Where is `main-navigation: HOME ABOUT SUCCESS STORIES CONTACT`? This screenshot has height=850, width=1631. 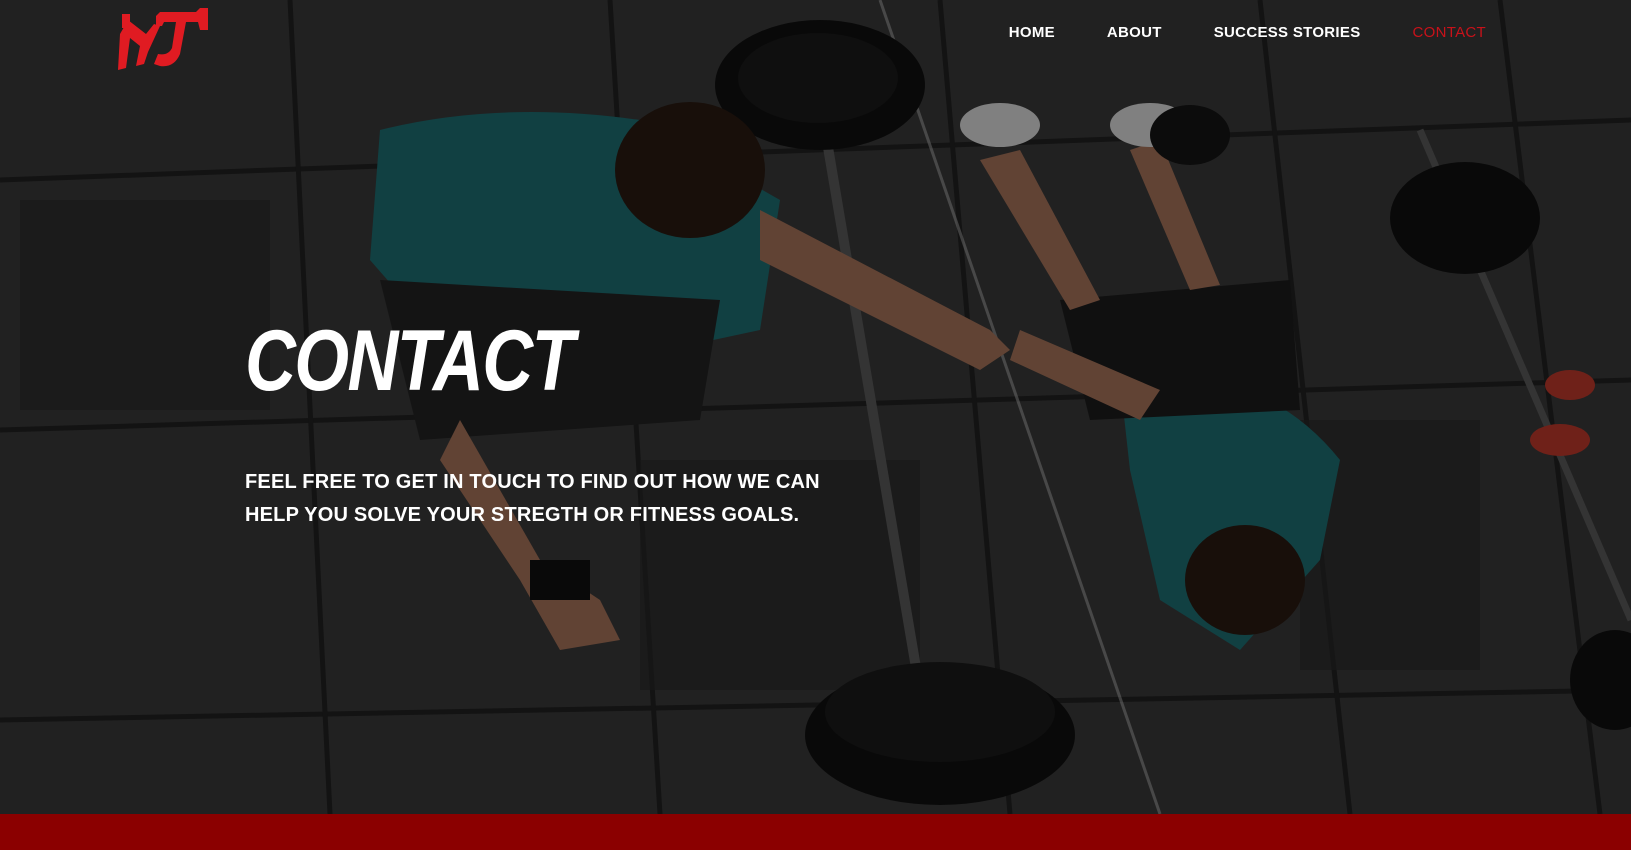 main-navigation: HOME ABOUT SUCCESS STORIES CONTACT is located at coordinates (1247, 32).